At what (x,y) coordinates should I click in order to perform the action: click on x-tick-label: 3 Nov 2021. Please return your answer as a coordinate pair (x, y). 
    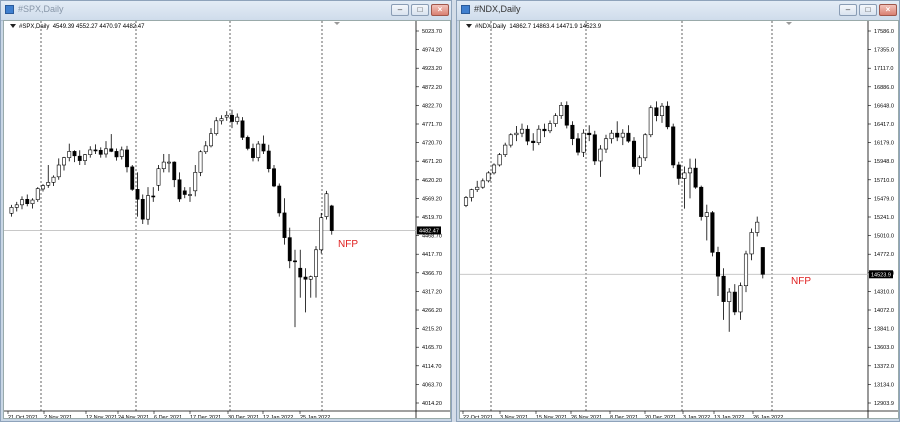
    Looking at the image, I should click on (514, 417).